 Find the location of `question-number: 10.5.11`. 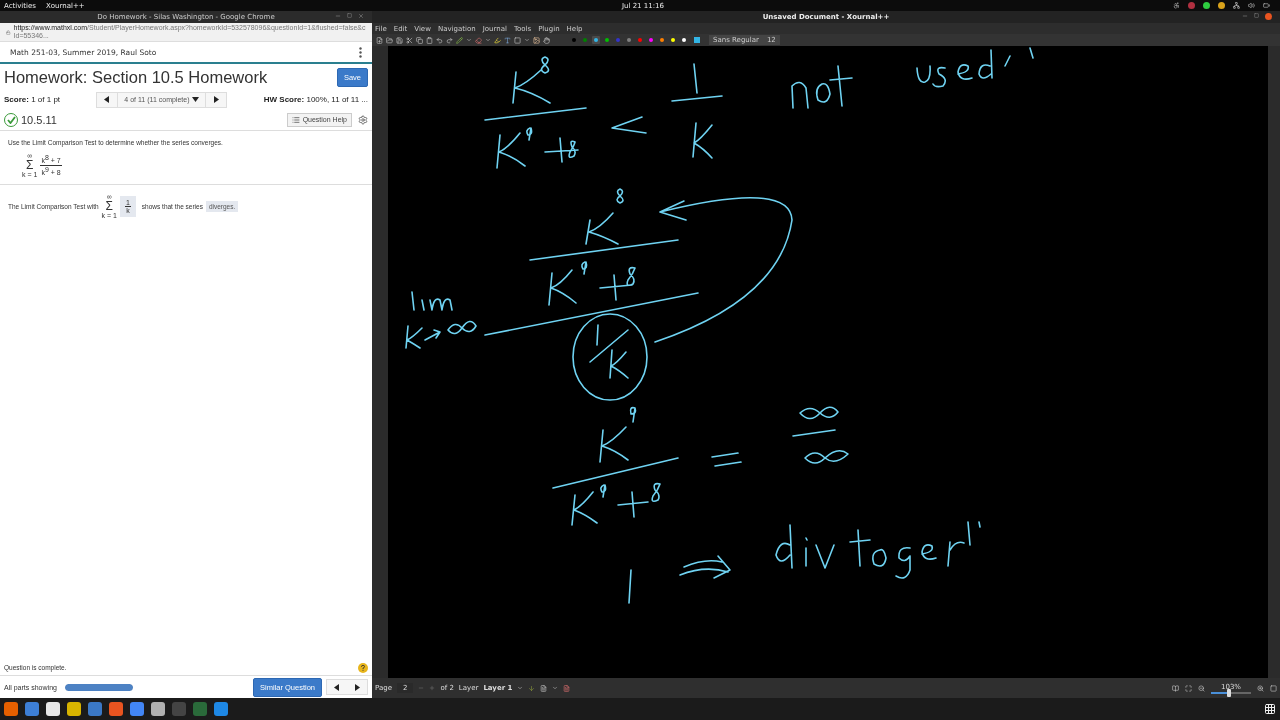

question-number: 10.5.11 is located at coordinates (39, 119).